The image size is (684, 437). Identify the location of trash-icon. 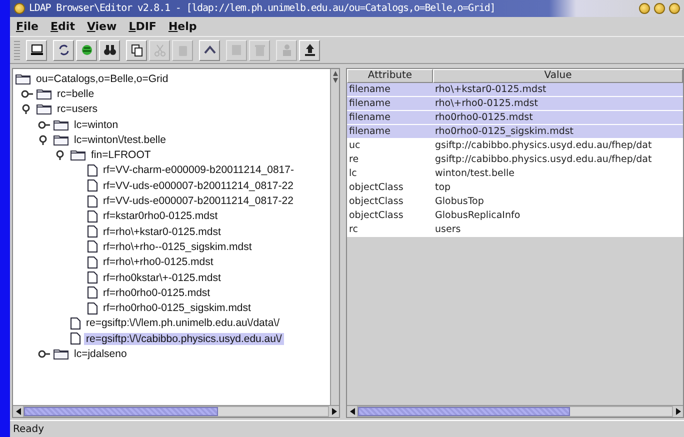
(259, 50).